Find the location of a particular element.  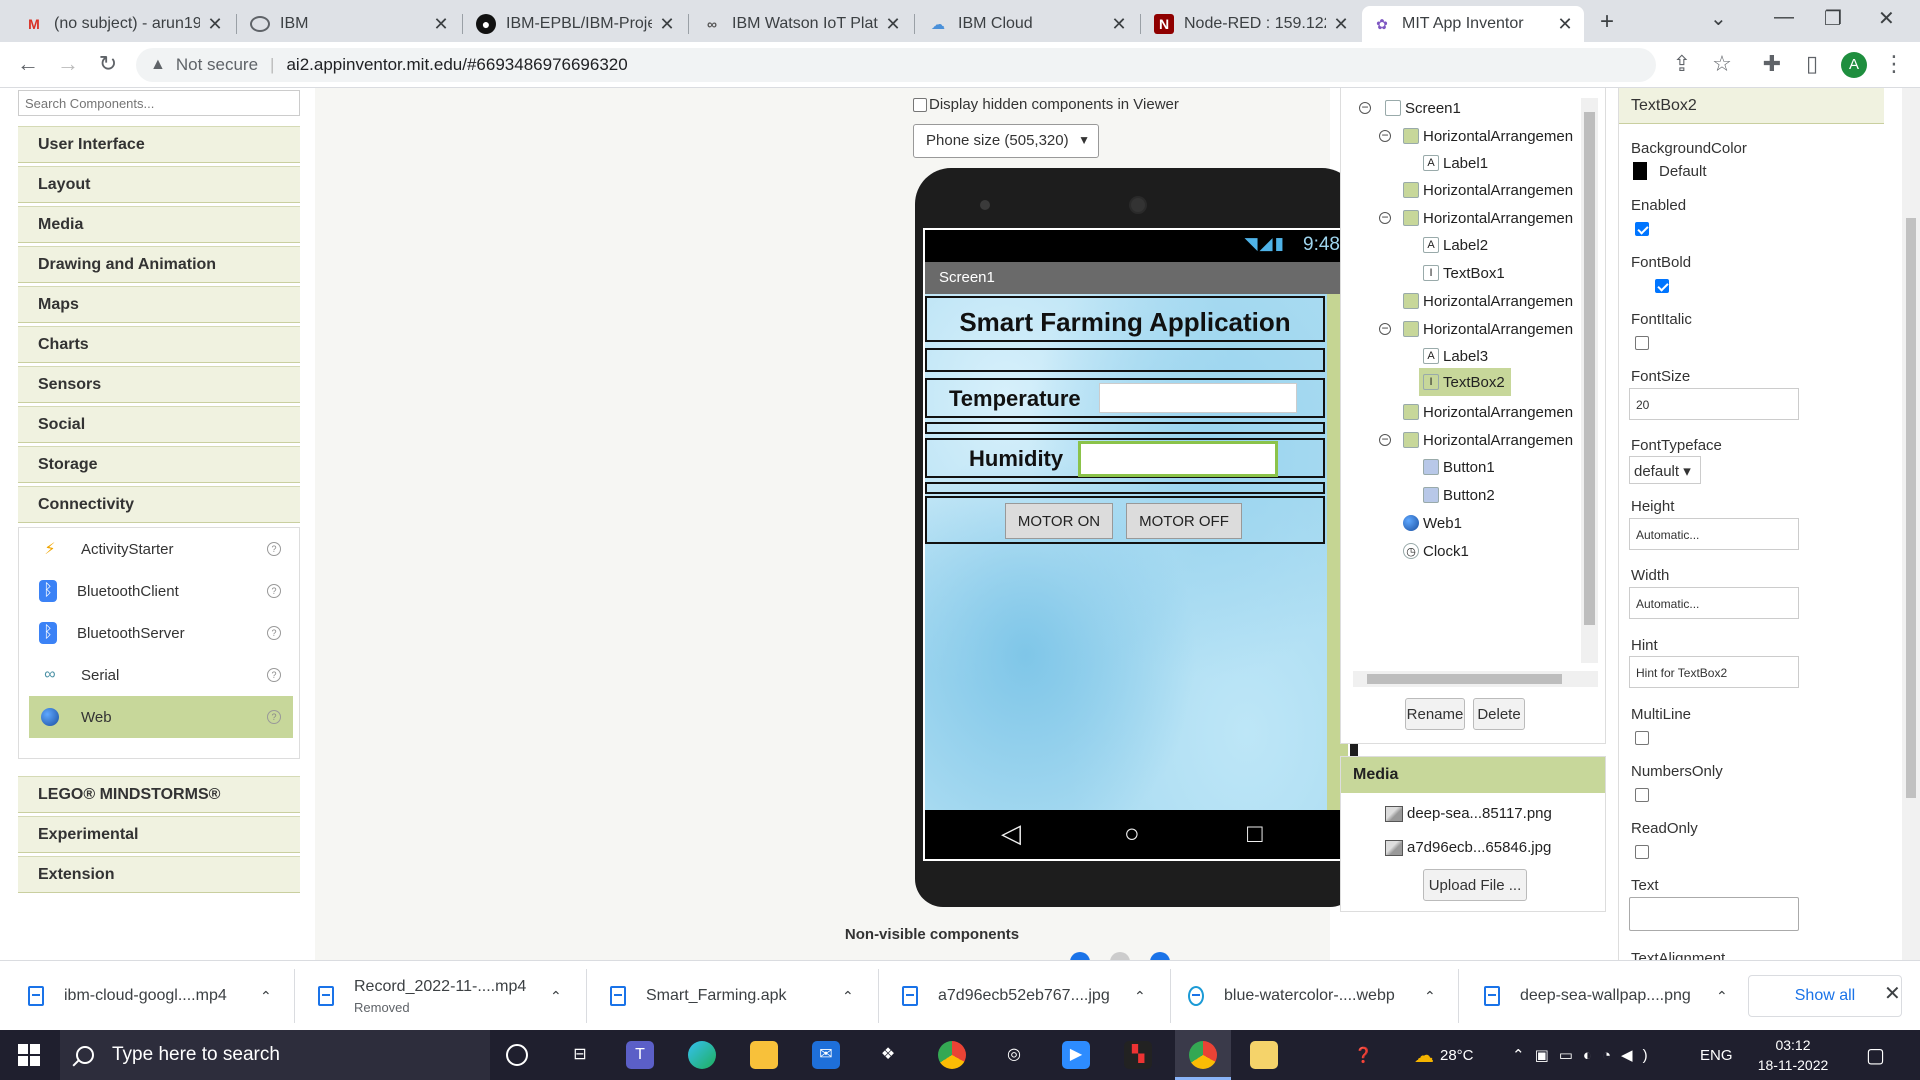

browser-tab-ibm-cloud: ☁ IBM Cloud ✕ is located at coordinates (1028, 24).